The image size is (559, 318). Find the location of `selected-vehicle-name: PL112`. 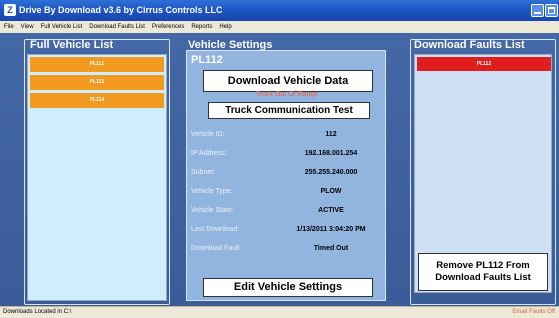

selected-vehicle-name: PL112 is located at coordinates (207, 60).